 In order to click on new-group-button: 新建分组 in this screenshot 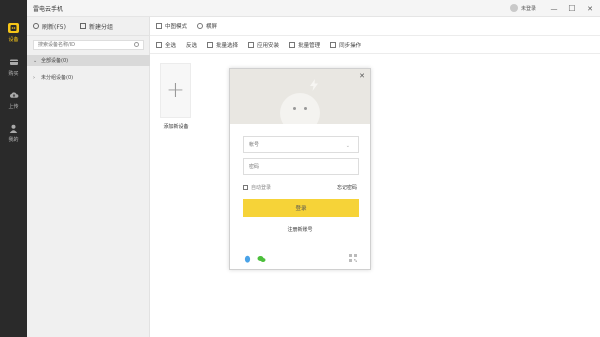, I will do `click(96, 26)`.